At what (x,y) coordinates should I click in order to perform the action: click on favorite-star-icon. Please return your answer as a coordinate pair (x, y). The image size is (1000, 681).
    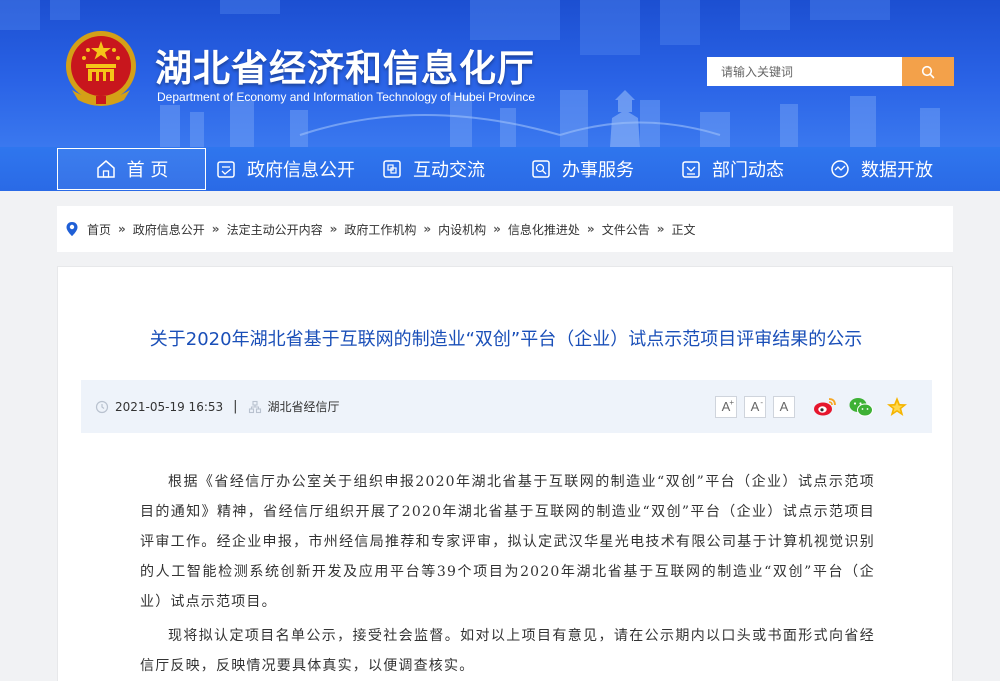
    Looking at the image, I should click on (897, 407).